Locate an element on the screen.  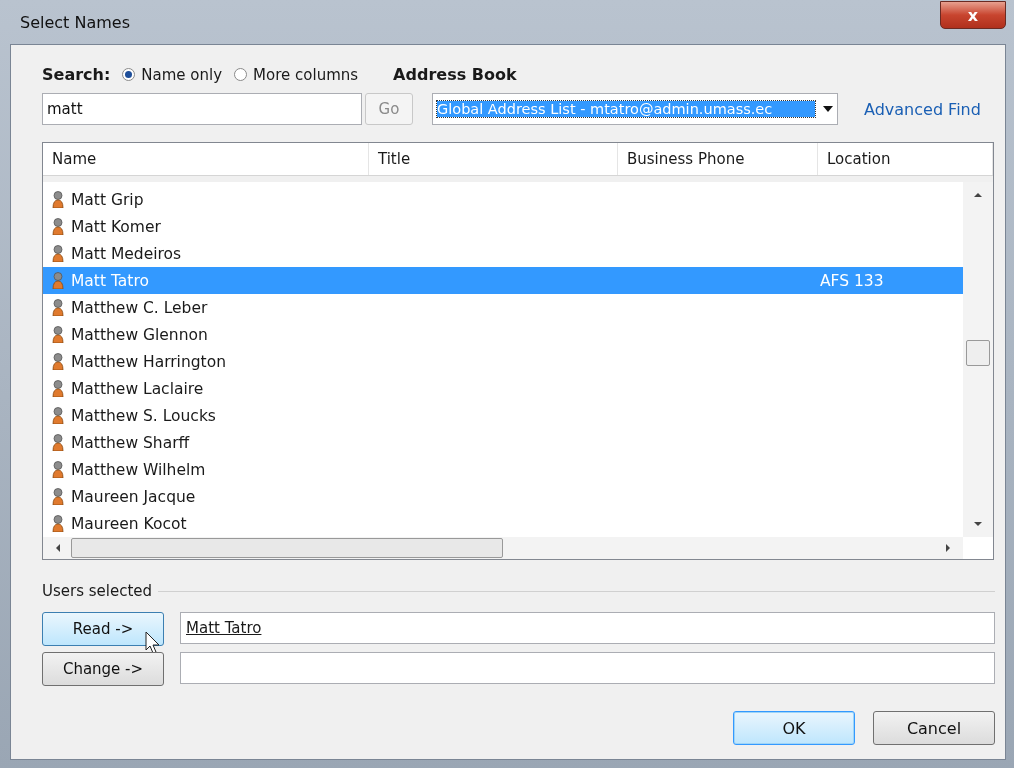
name-cell: Matt Komer is located at coordinates (116, 226).